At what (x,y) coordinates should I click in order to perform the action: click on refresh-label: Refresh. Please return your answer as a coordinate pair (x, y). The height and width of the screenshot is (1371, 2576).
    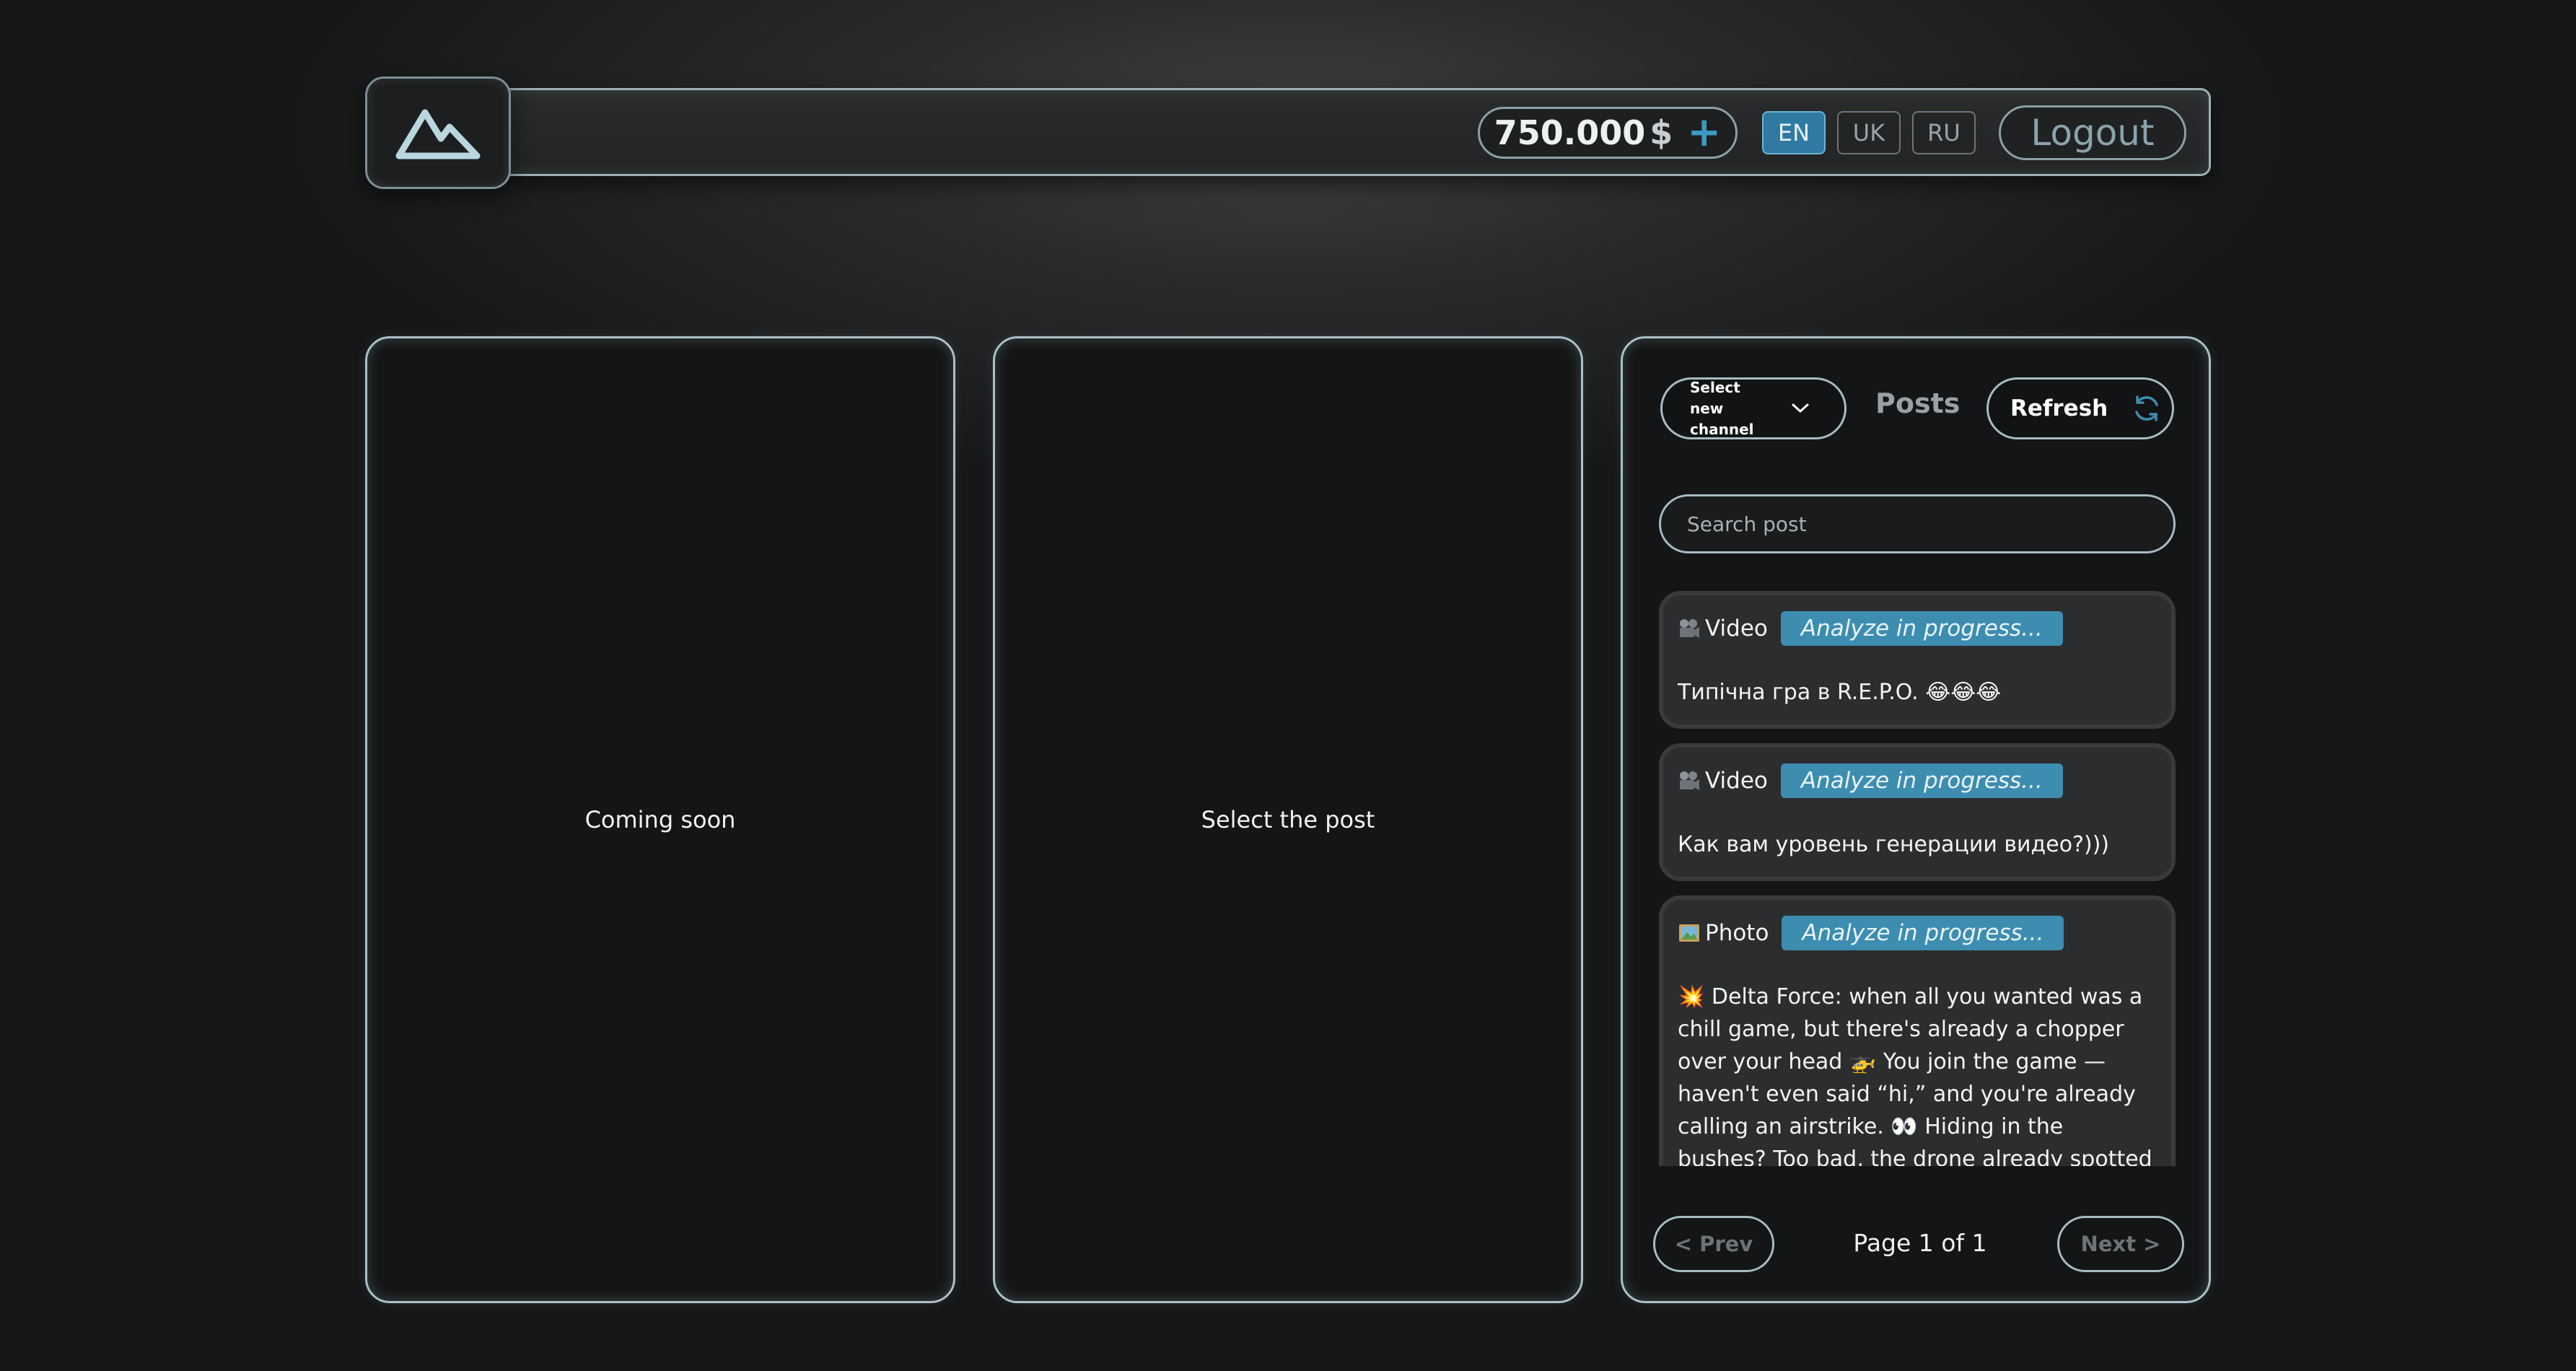
    Looking at the image, I should click on (2059, 408).